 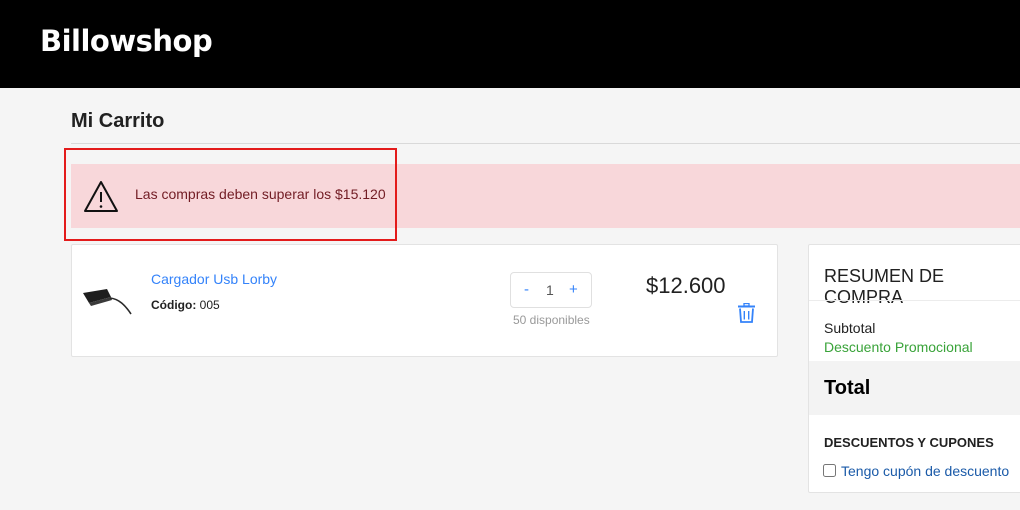 I want to click on product-code-label: Código:, so click(x=174, y=305).